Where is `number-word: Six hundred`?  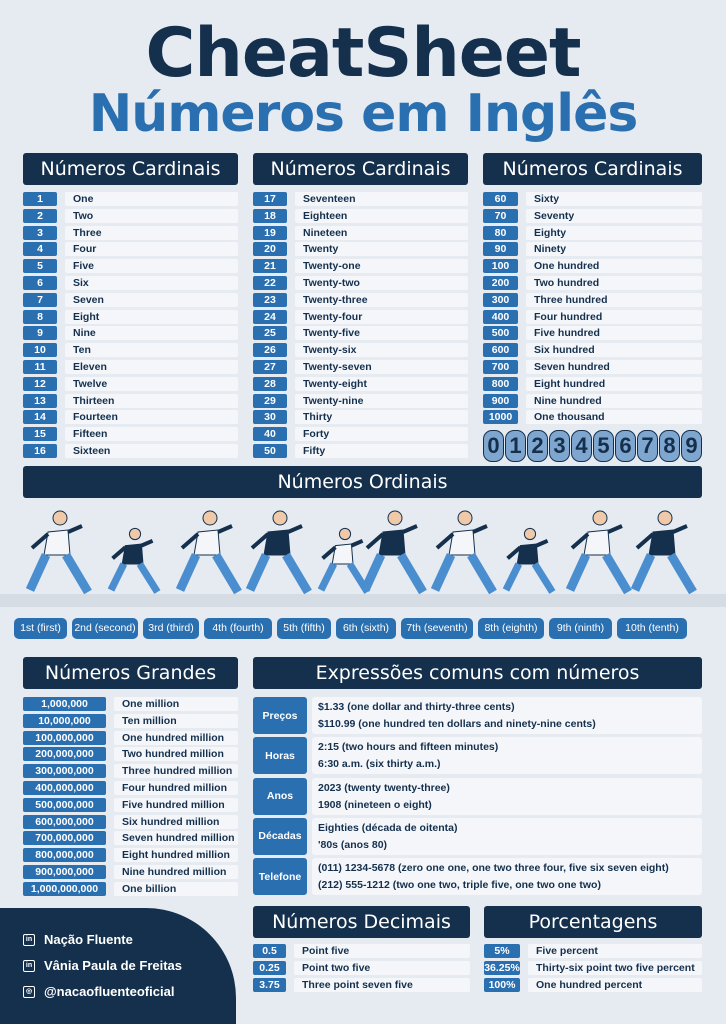 number-word: Six hundred is located at coordinates (614, 350).